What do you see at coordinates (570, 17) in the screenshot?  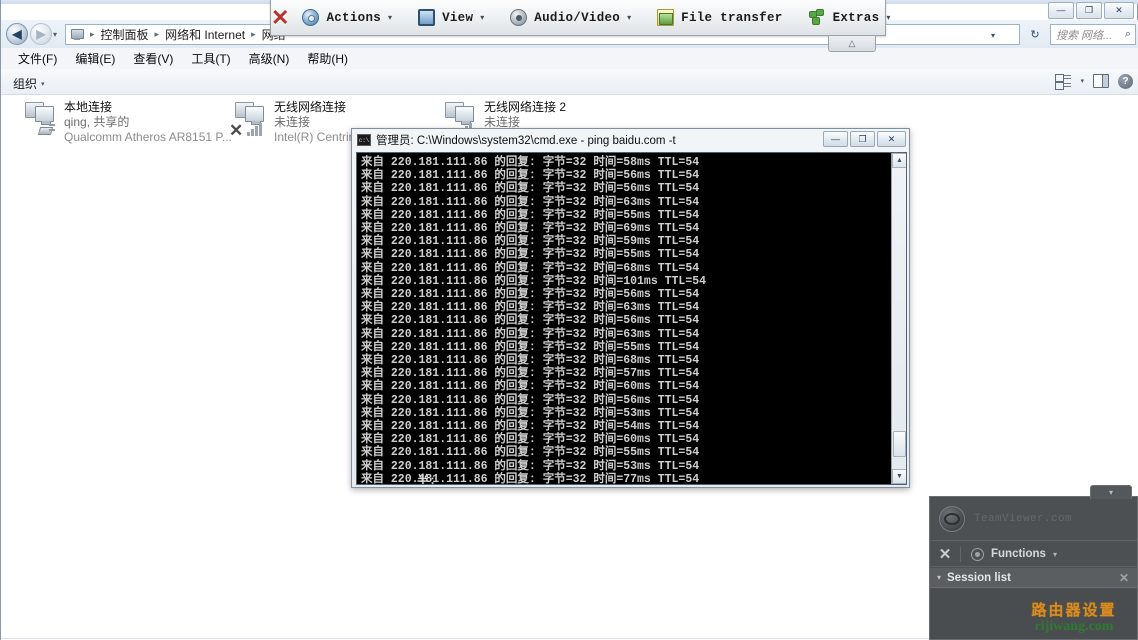 I see `tv-audio-video-button: Audio/Video ▾` at bounding box center [570, 17].